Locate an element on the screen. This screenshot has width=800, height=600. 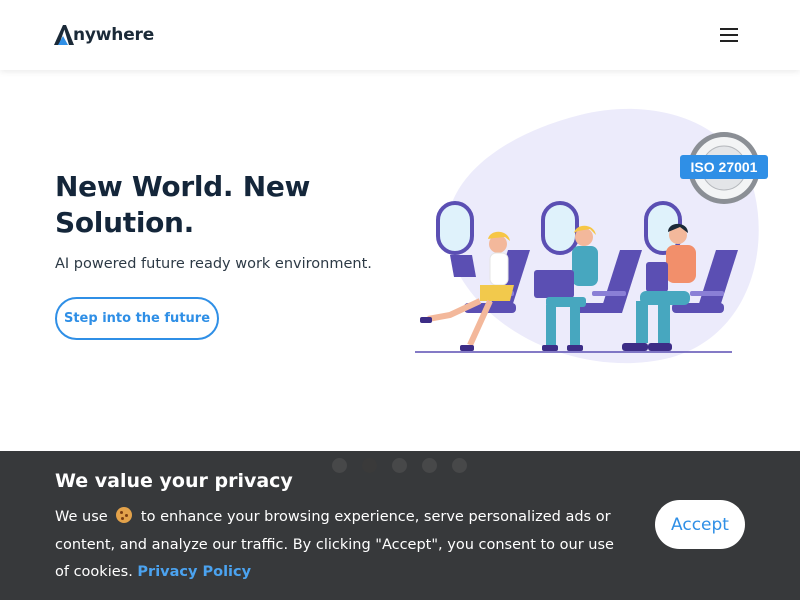
carousel-dot-active is located at coordinates (369, 465).